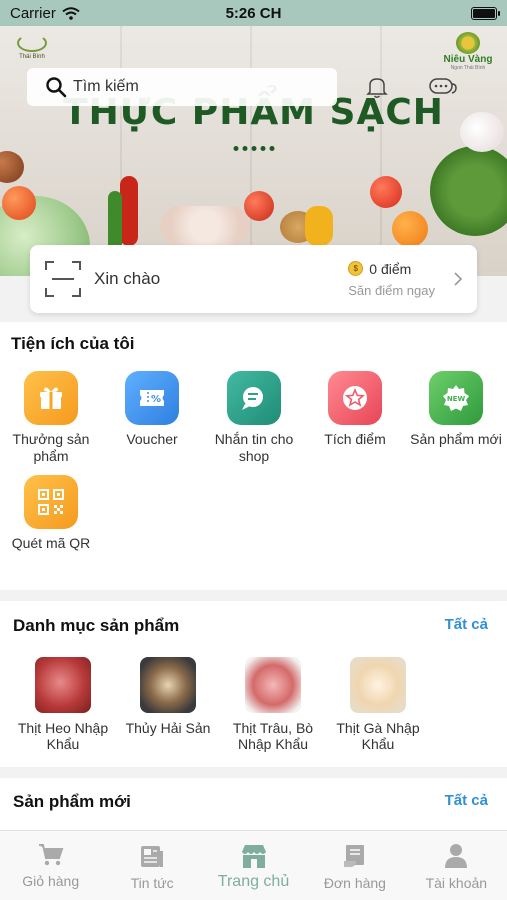 The height and width of the screenshot is (900, 507). I want to click on tab-account: Tài khoản, so click(456, 865).